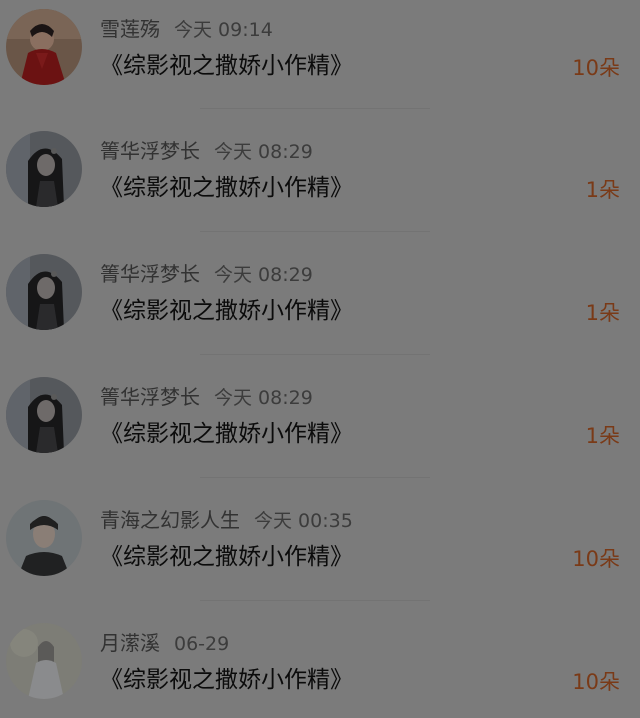 This screenshot has height=718, width=640. What do you see at coordinates (44, 661) in the screenshot?
I see `white-dress-avatar-icon` at bounding box center [44, 661].